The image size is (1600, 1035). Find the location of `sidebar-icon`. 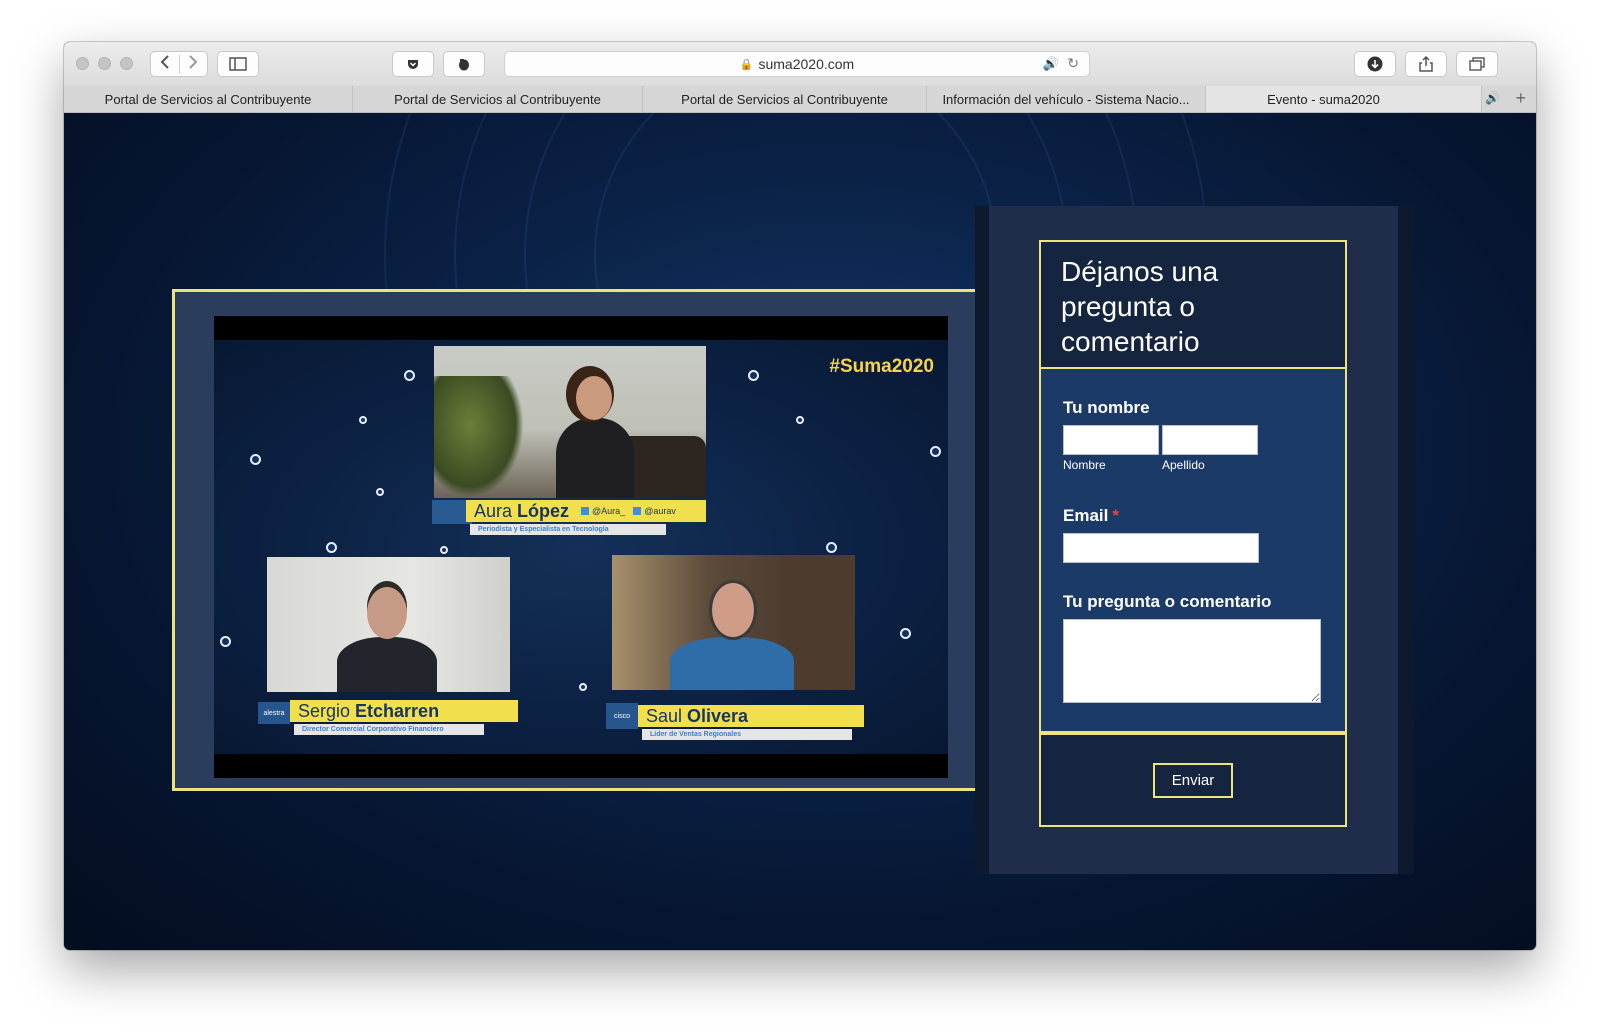

sidebar-icon is located at coordinates (238, 64).